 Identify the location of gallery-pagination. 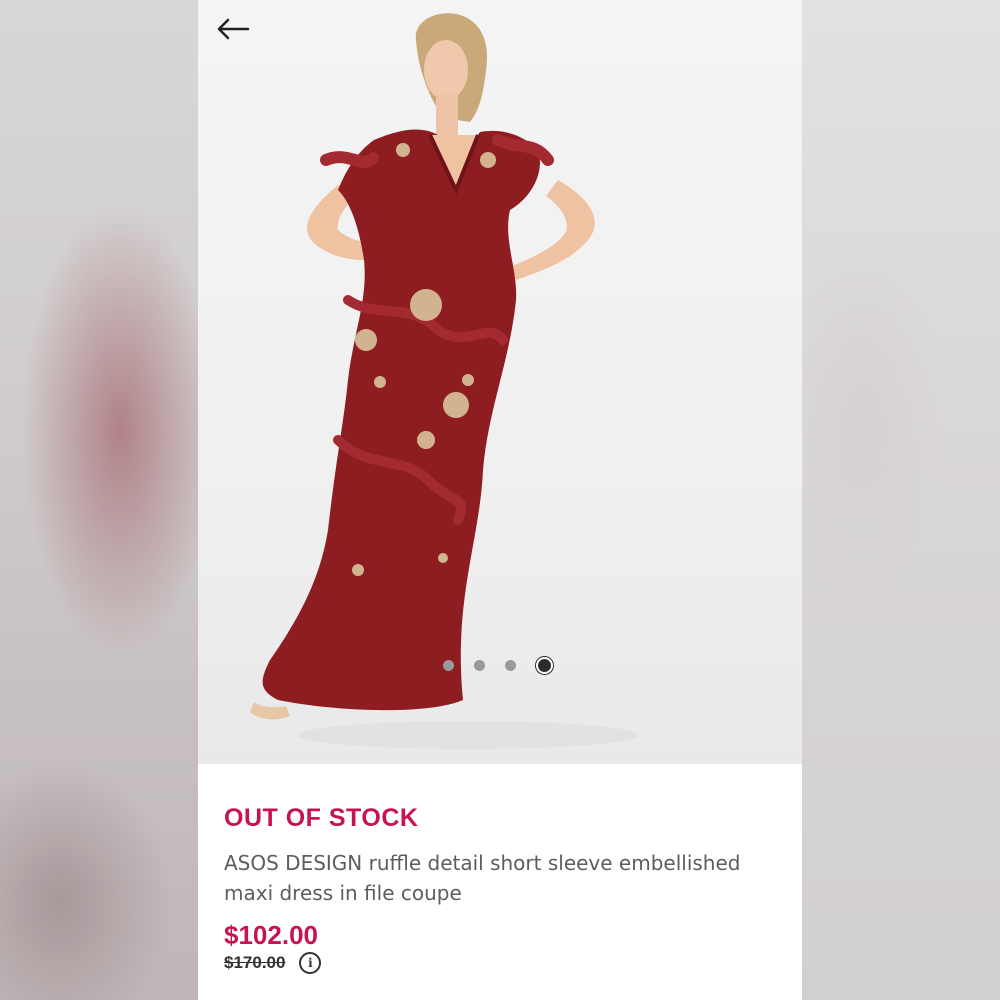
(498, 665).